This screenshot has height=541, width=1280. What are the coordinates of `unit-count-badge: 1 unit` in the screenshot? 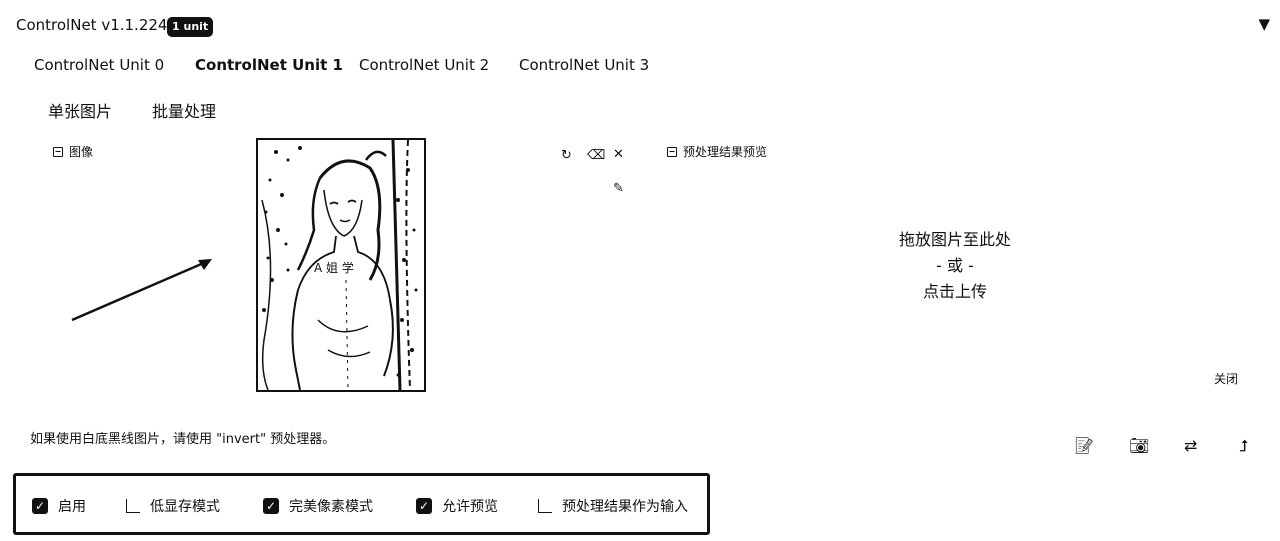 It's located at (190, 27).